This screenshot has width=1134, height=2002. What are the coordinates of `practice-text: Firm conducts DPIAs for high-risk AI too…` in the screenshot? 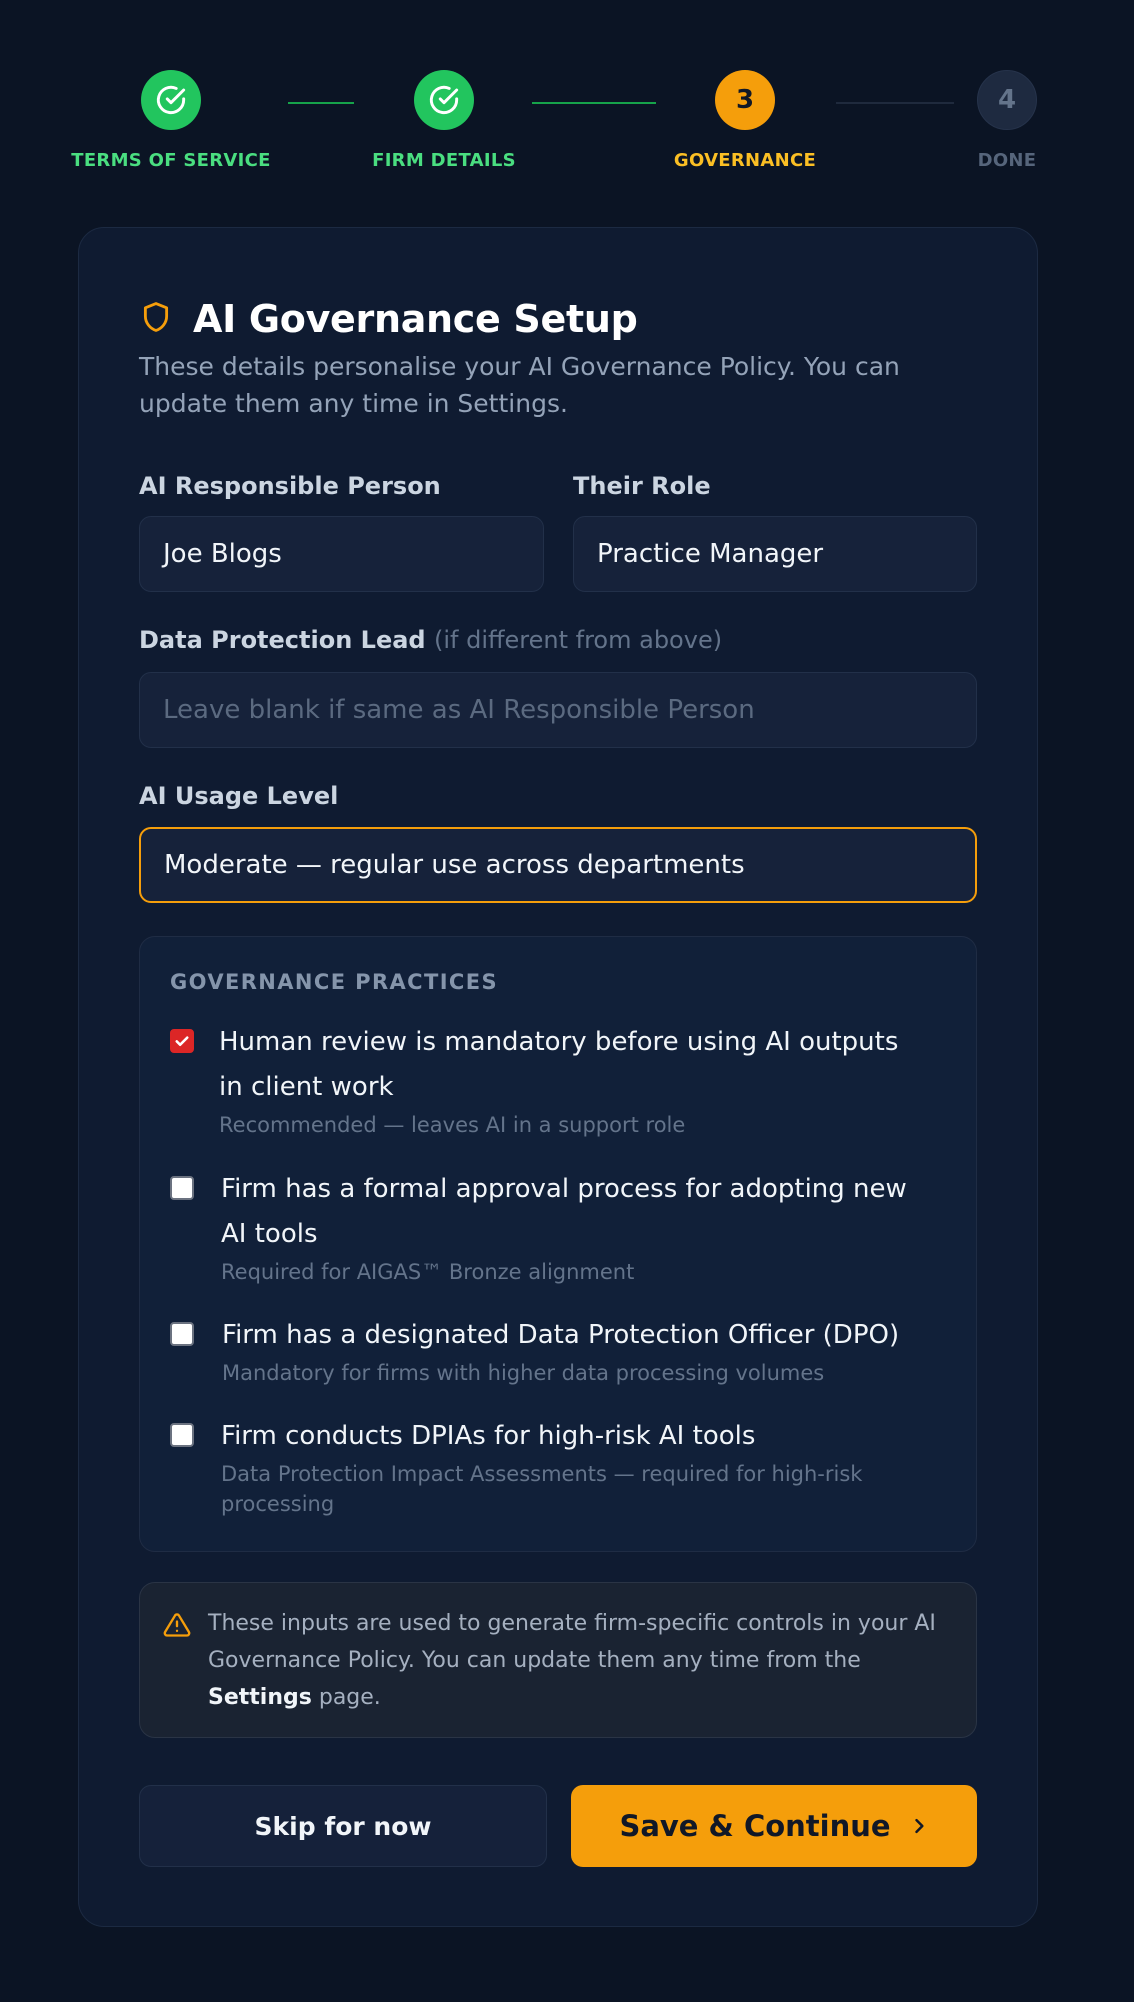 It's located at (488, 1436).